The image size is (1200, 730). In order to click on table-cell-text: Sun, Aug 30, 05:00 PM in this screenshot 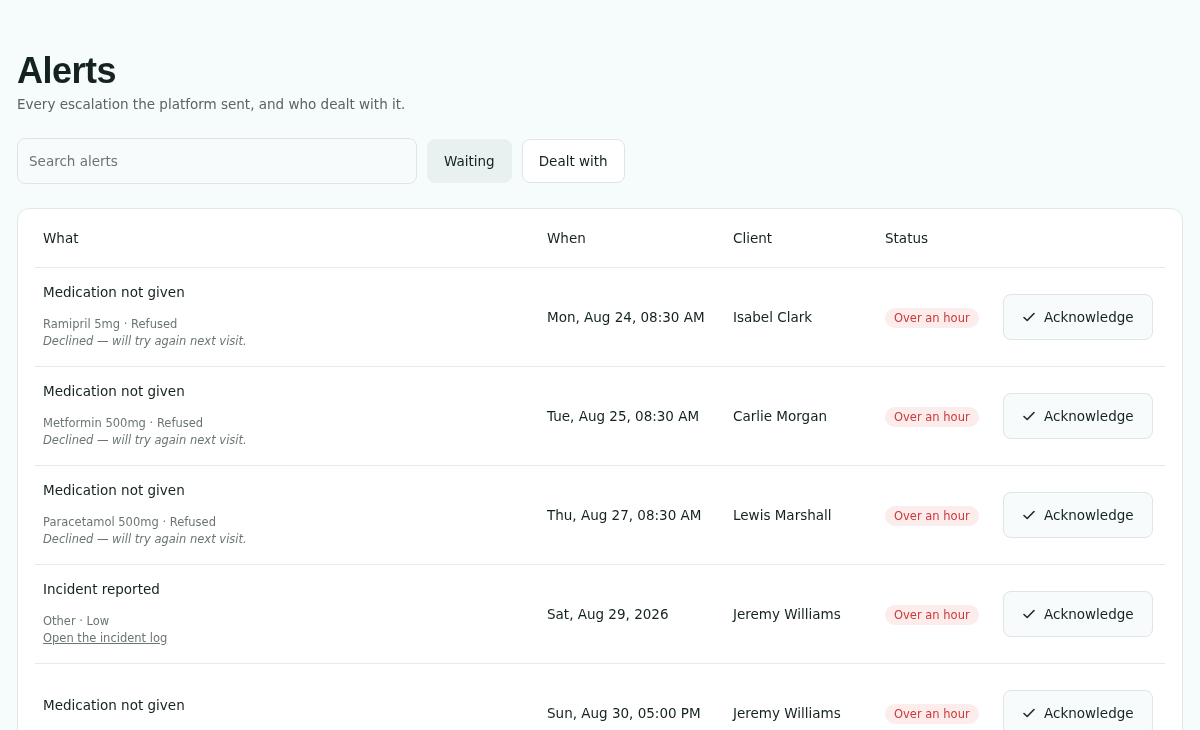, I will do `click(624, 713)`.